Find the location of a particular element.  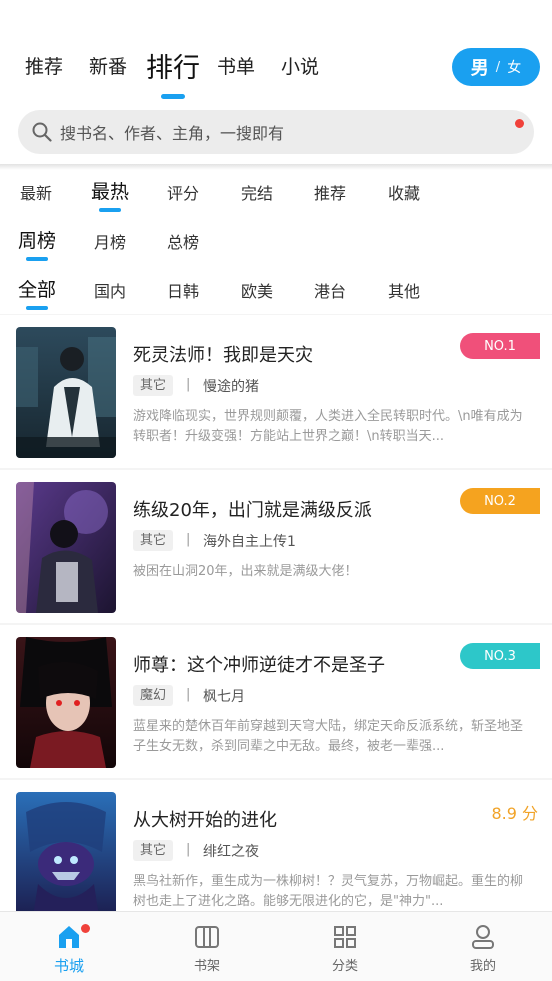

period-filter-row: 周榜 月榜 总榜 is located at coordinates (276, 241).